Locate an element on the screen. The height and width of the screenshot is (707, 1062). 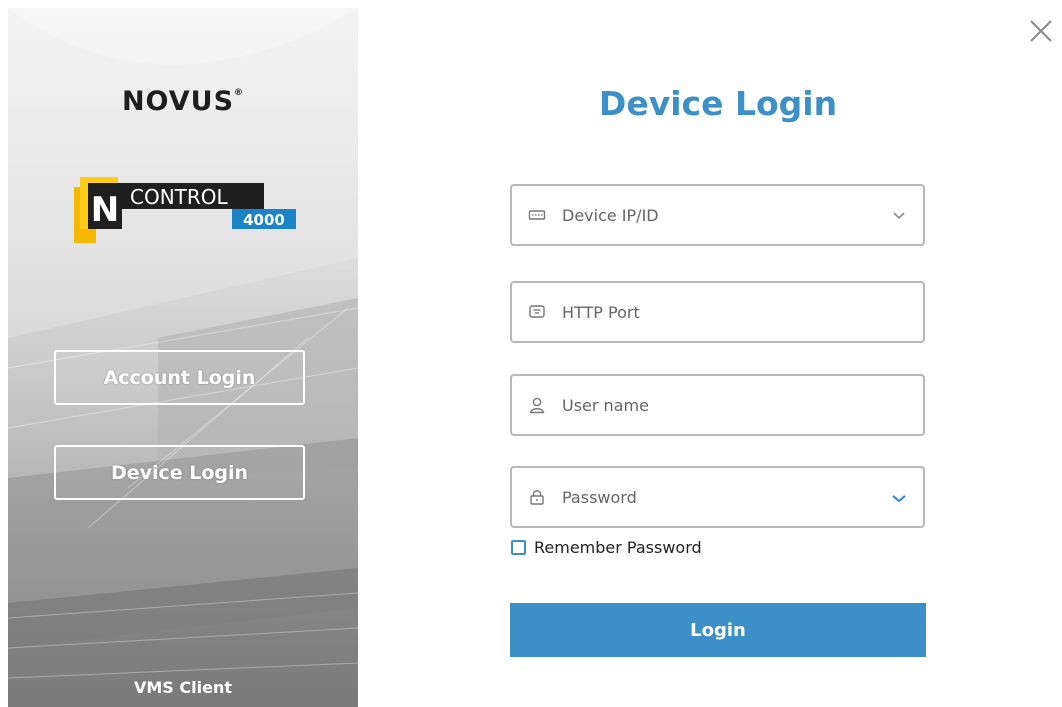
device-login-button: Device Login is located at coordinates (179, 472).